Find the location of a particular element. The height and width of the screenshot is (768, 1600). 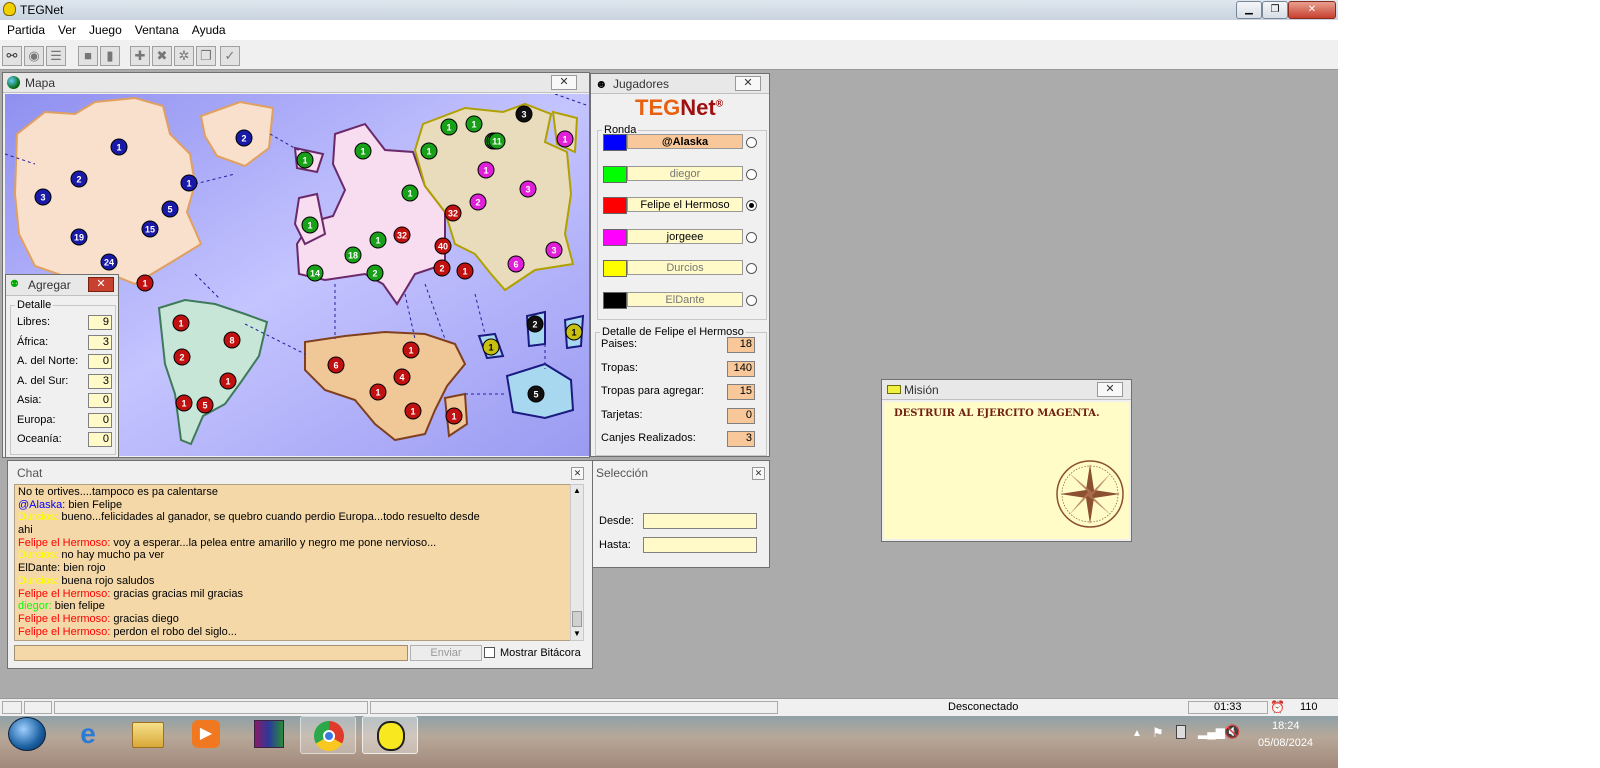

card-icon: ❐ is located at coordinates (206, 56).